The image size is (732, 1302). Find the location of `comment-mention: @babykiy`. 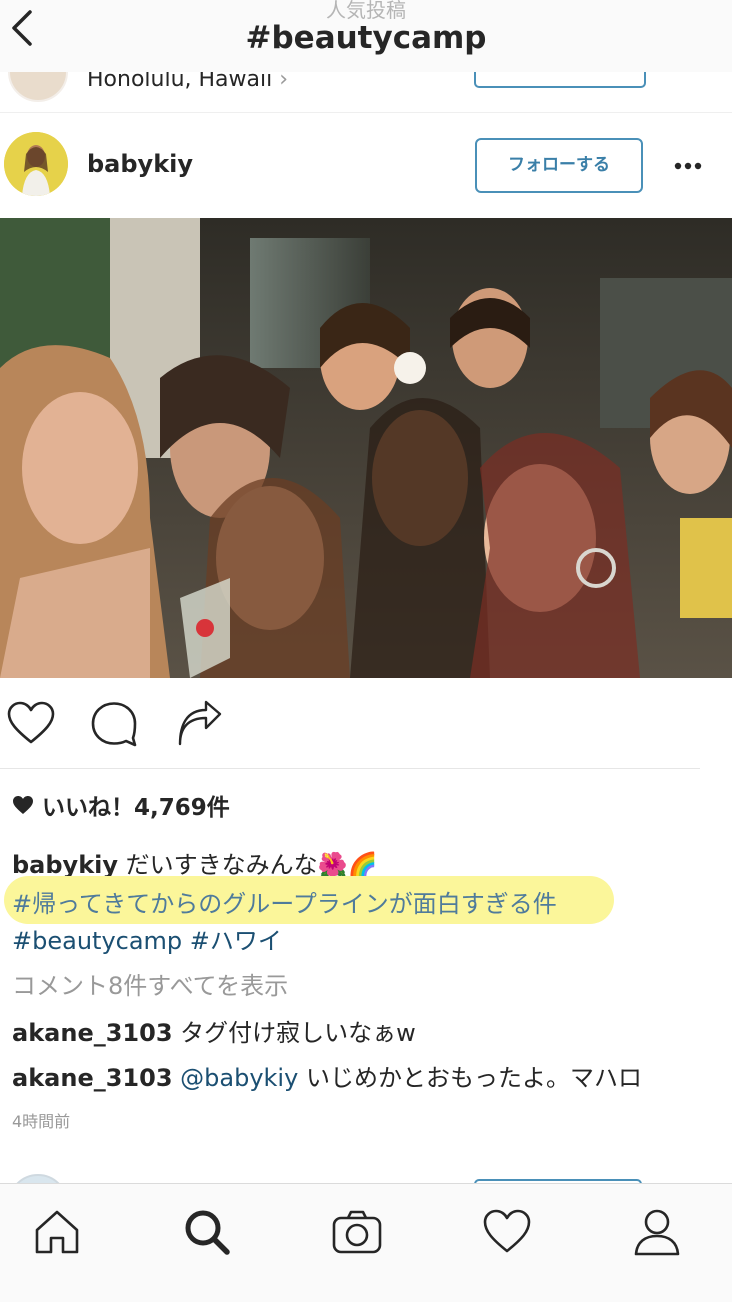

comment-mention: @babykiy is located at coordinates (239, 1078).